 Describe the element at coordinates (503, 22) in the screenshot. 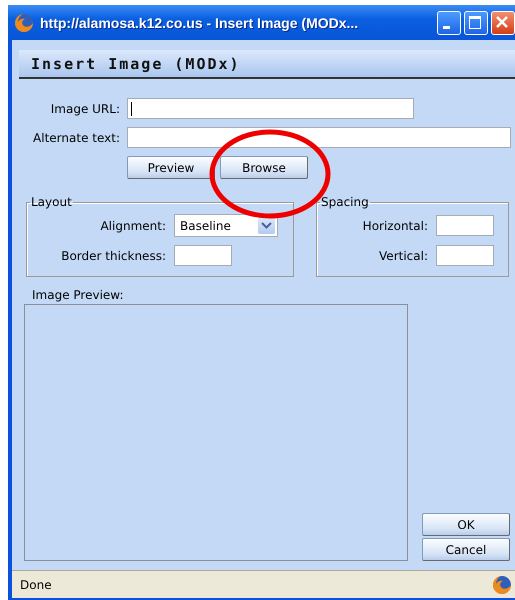

I see `close-button` at that location.